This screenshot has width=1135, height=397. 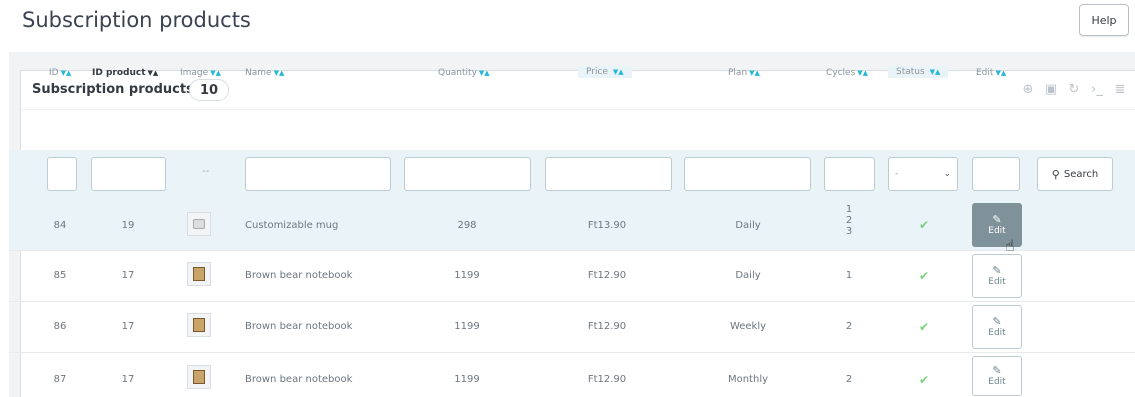 I want to click on col-header-id-product: ID product ▼▲, so click(x=125, y=73).